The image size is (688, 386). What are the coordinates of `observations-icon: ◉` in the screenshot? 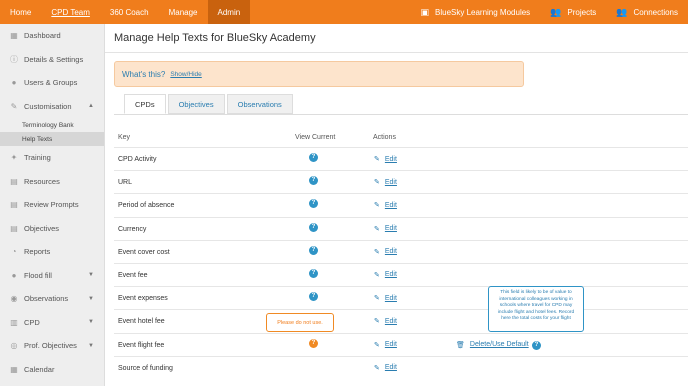 It's located at (14, 299).